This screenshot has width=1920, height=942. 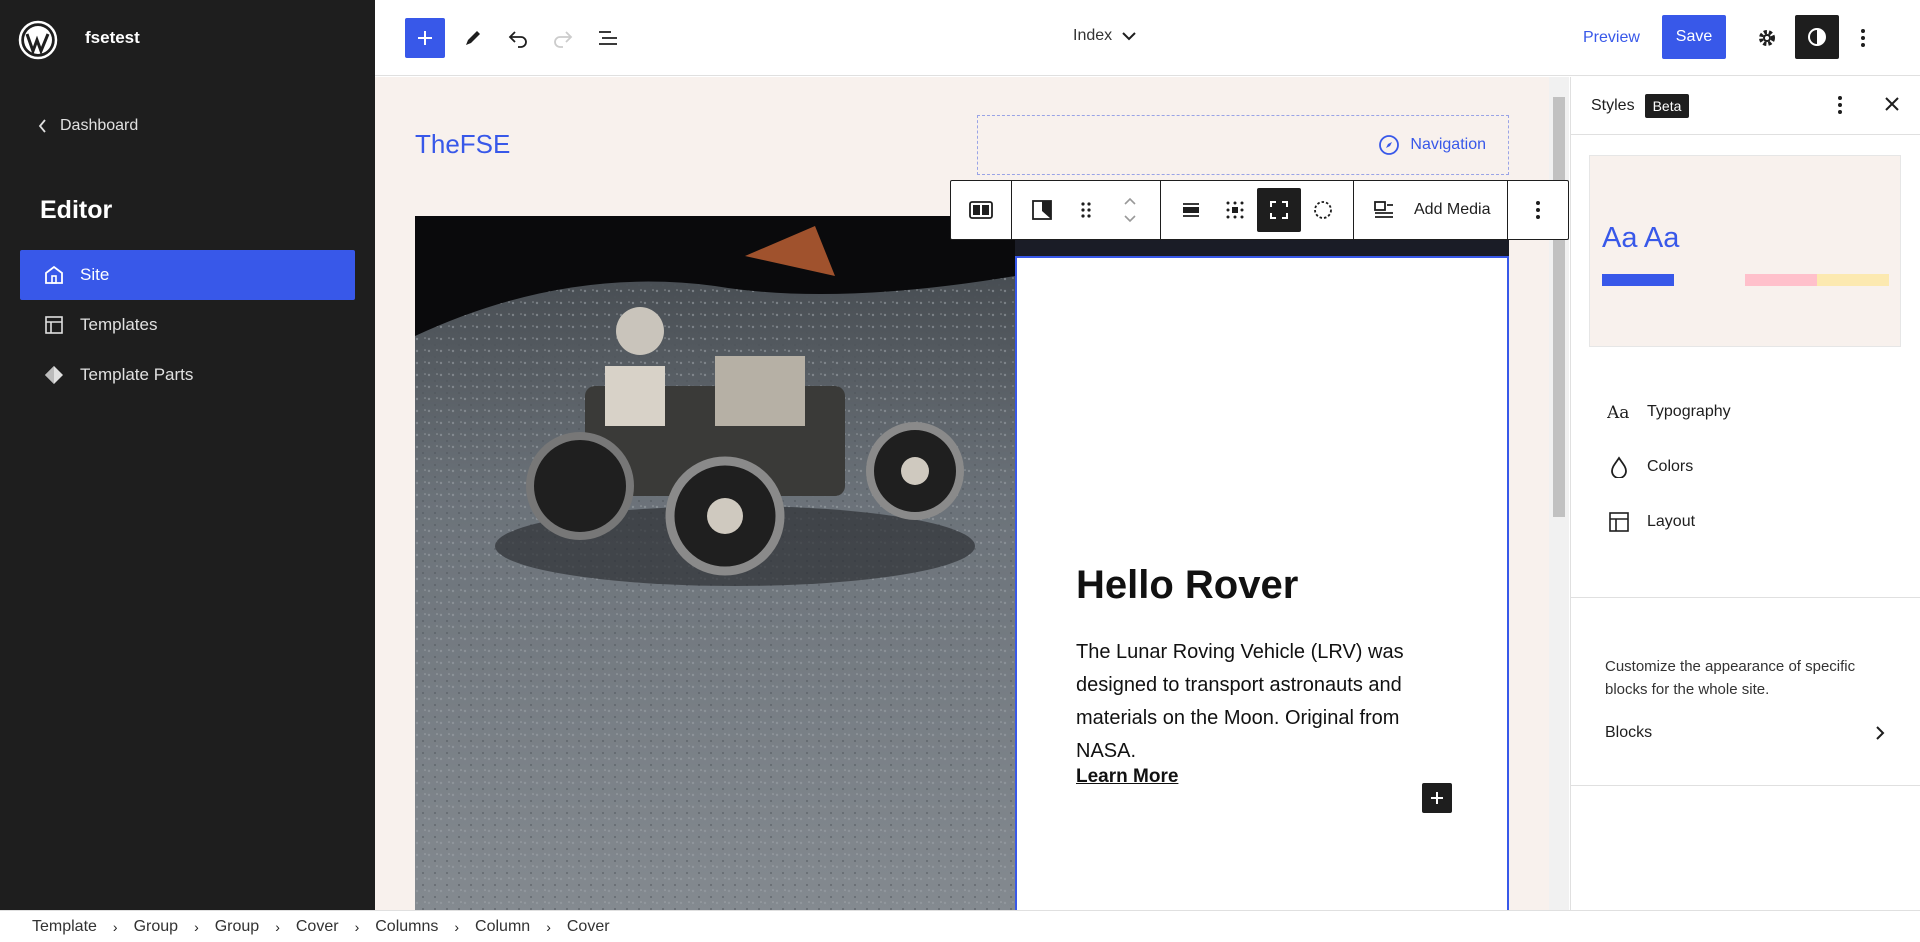 What do you see at coordinates (38, 40) in the screenshot?
I see `wordpress-logo-icon` at bounding box center [38, 40].